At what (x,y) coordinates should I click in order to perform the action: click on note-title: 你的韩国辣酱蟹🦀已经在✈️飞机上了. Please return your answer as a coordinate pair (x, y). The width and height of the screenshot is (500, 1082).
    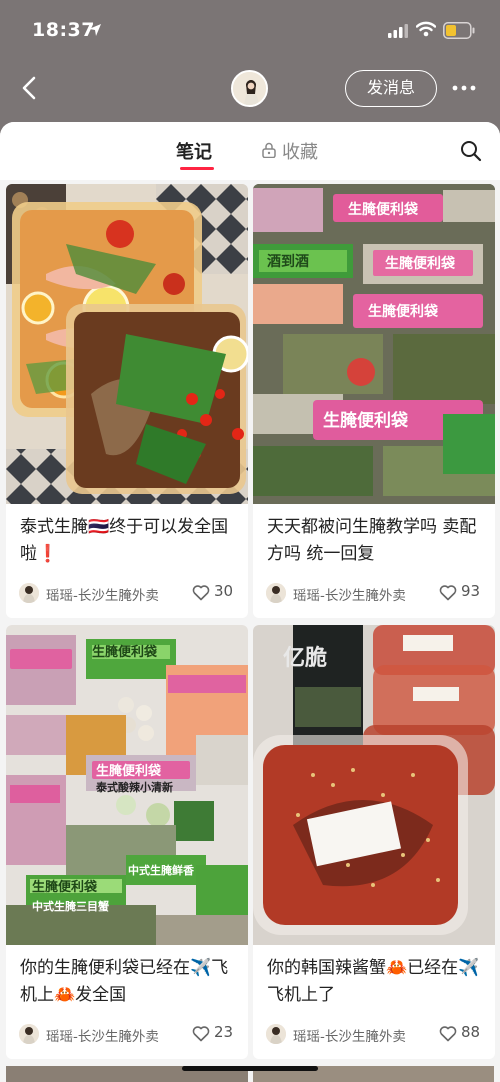
    Looking at the image, I should click on (373, 981).